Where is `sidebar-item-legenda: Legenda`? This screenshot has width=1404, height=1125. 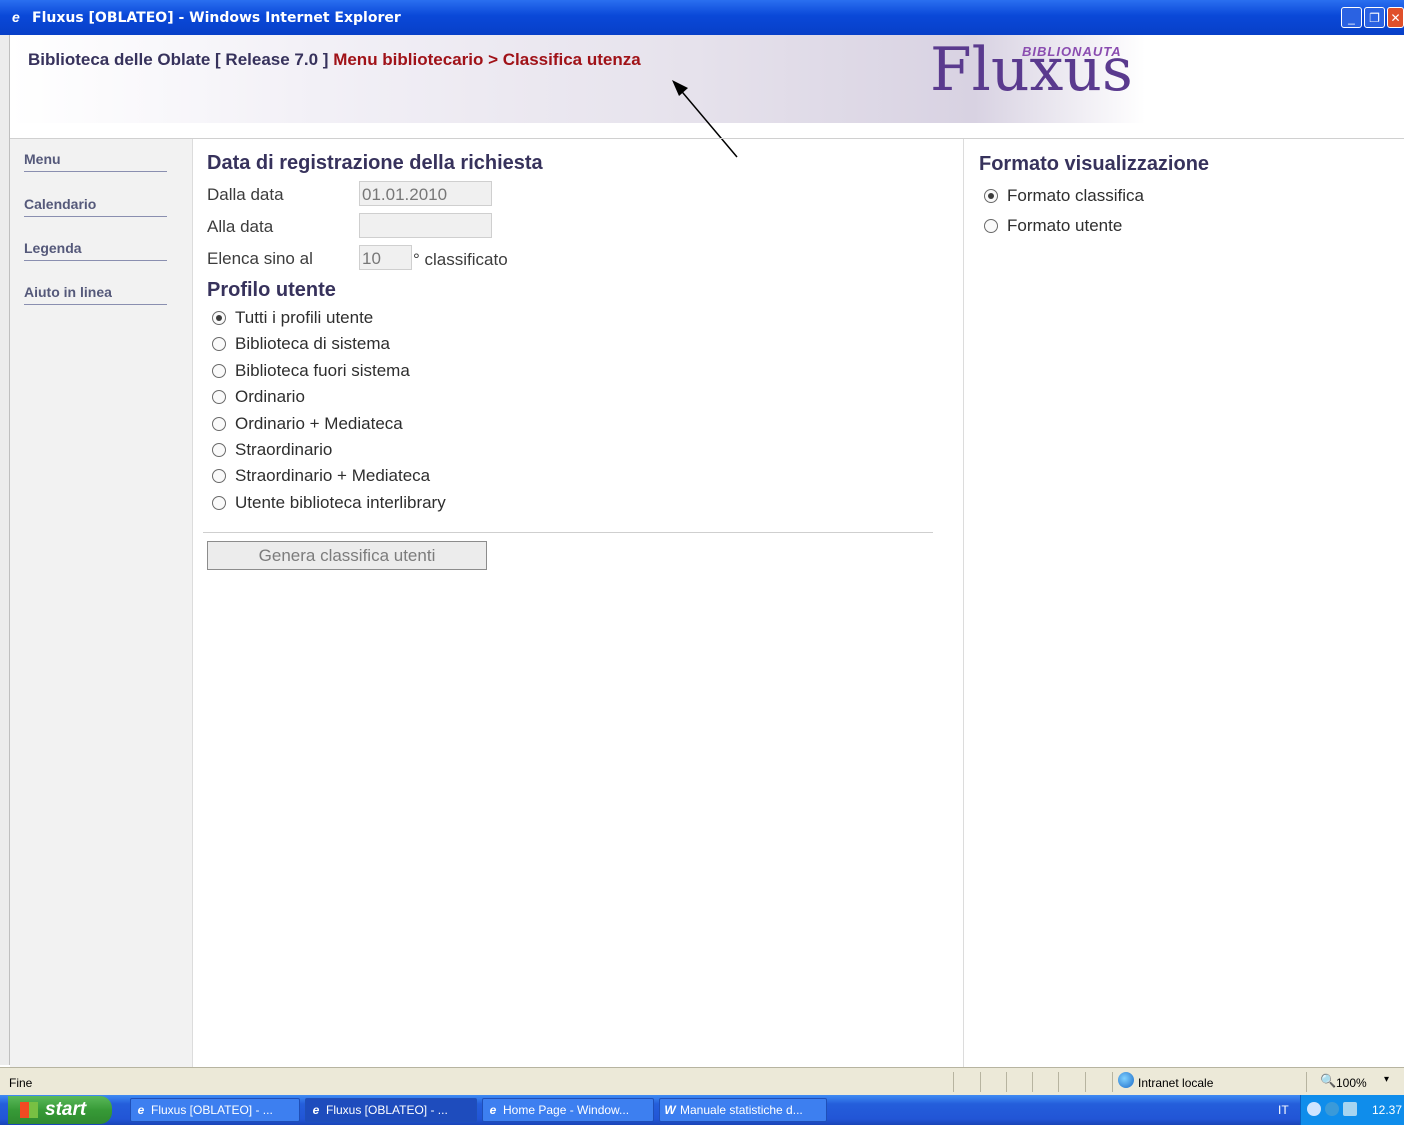 sidebar-item-legenda: Legenda is located at coordinates (95, 250).